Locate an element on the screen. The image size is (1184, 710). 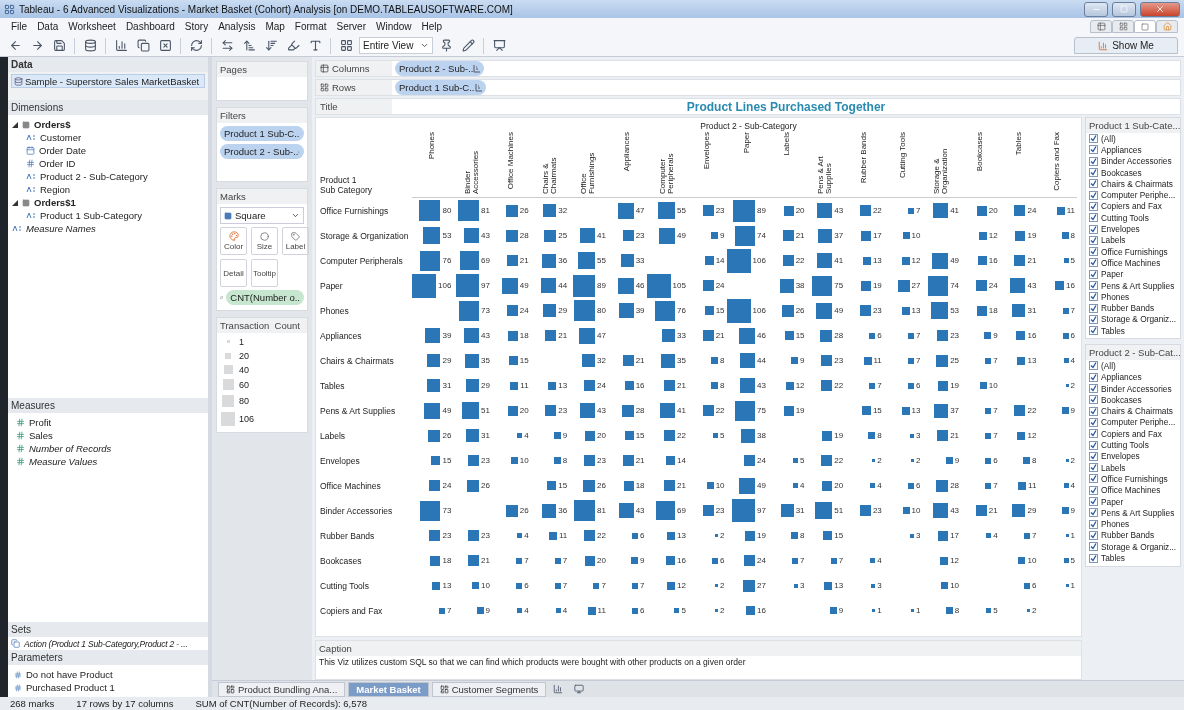
mark-card: Label is located at coordinates (295, 241).